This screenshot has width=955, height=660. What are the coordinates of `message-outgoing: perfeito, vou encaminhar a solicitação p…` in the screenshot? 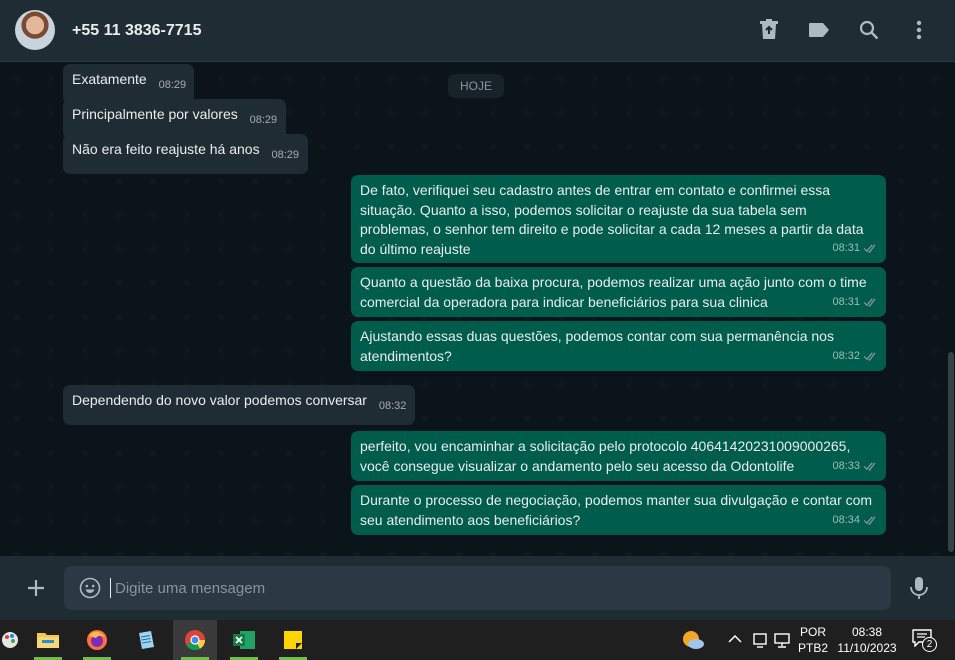 It's located at (618, 456).